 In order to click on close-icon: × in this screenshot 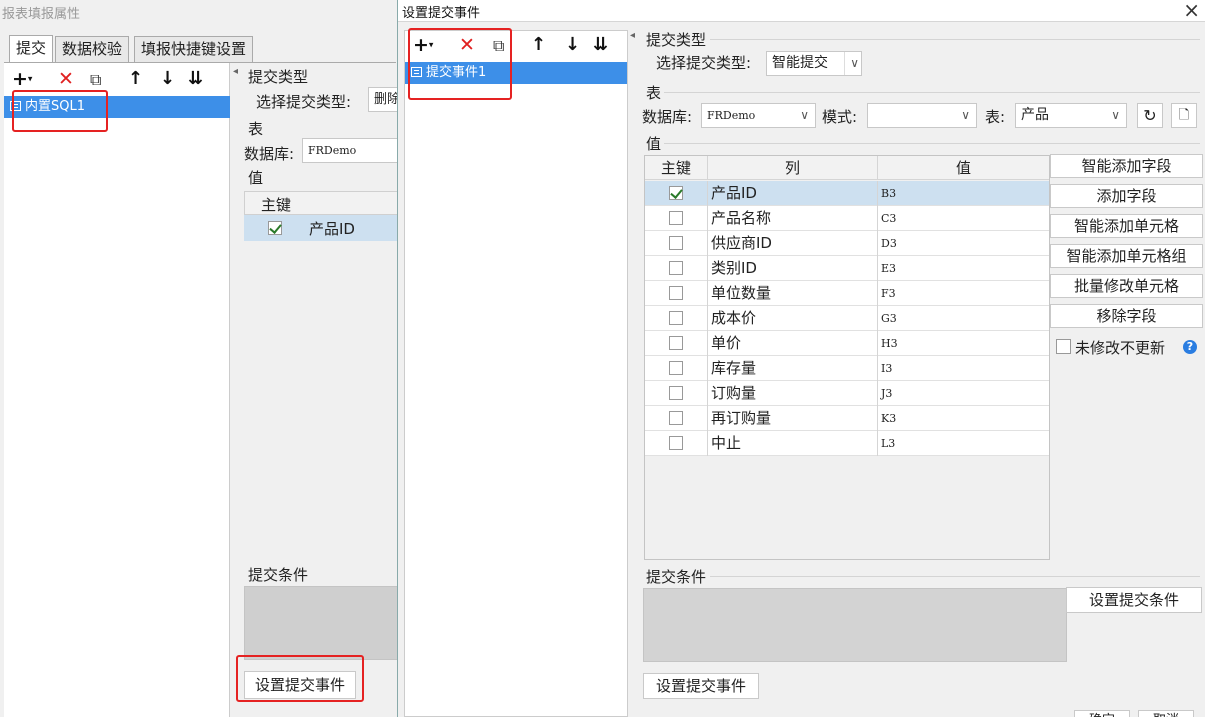, I will do `click(1191, 11)`.